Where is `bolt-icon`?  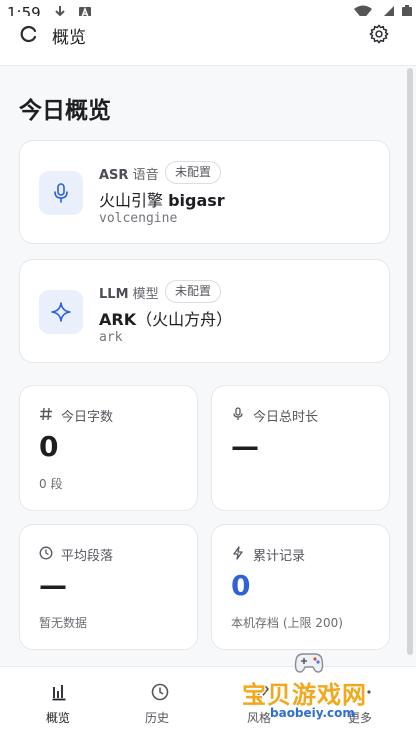
bolt-icon is located at coordinates (238, 553).